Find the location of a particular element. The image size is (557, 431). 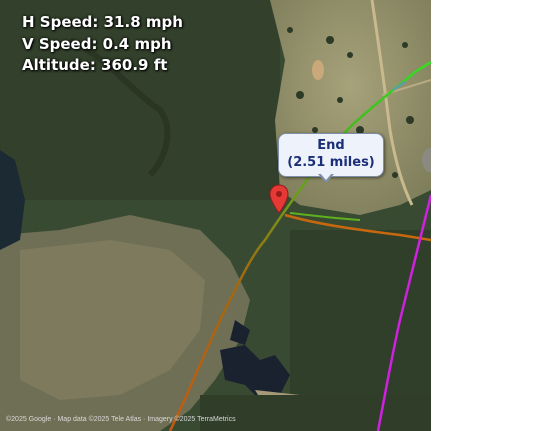

end-marker-callout: End (2.51 miles) is located at coordinates (331, 155).